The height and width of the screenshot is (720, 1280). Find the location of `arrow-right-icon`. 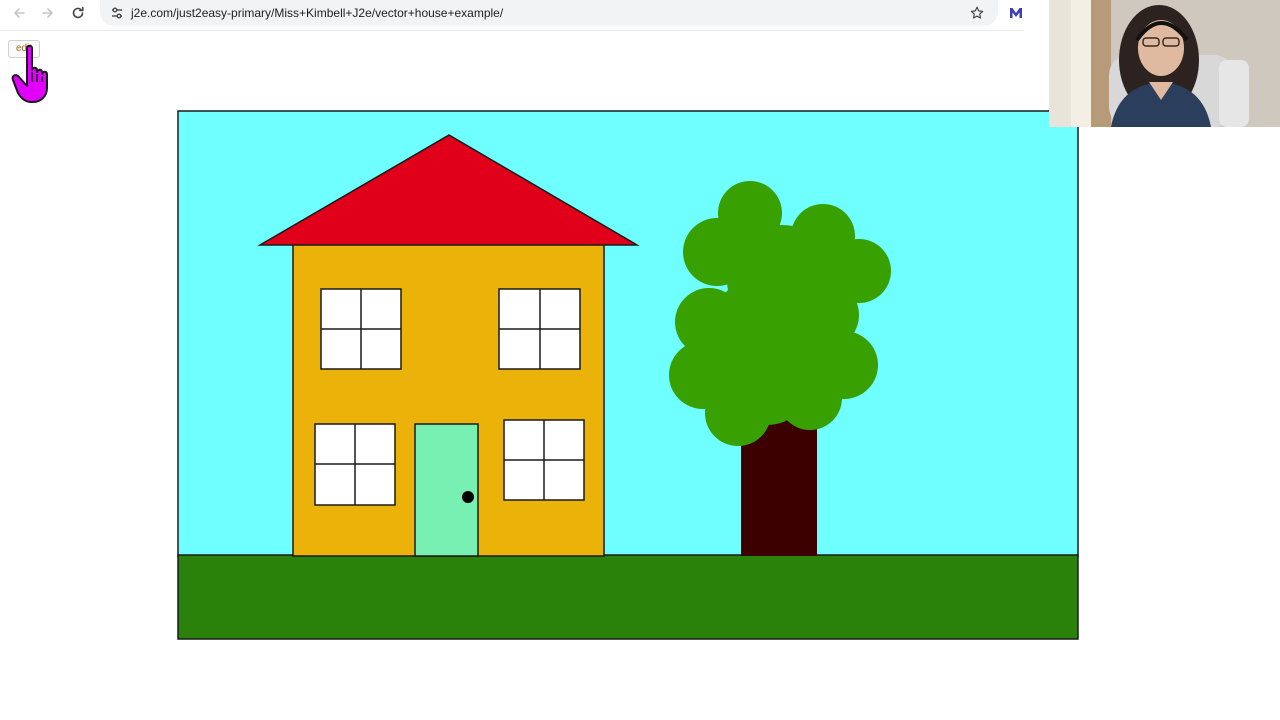

arrow-right-icon is located at coordinates (47, 13).